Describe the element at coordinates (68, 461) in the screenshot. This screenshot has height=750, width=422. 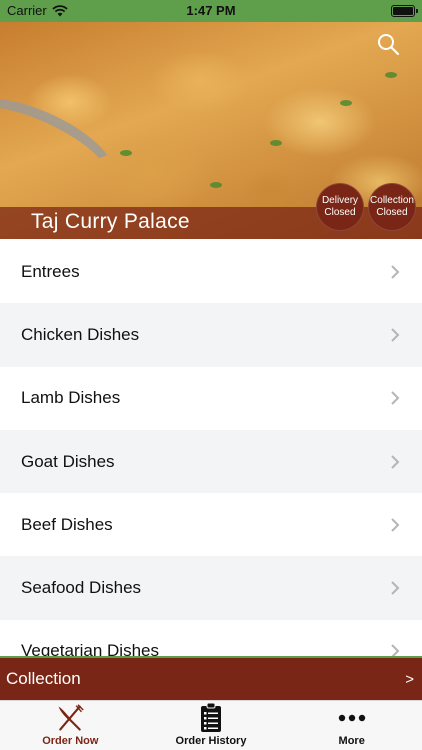
I see `category-label: Goat Dishes` at that location.